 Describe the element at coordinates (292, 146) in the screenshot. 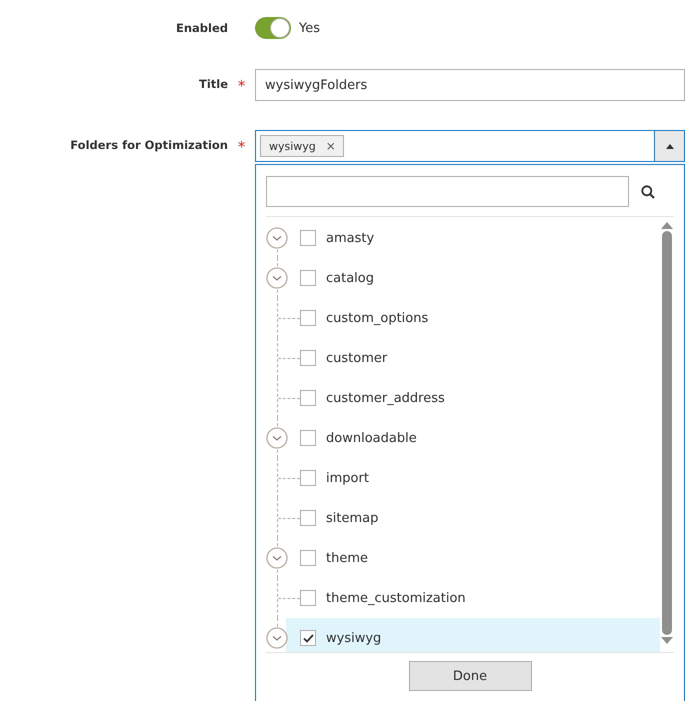

I see `tag-label: wysiwyg` at that location.